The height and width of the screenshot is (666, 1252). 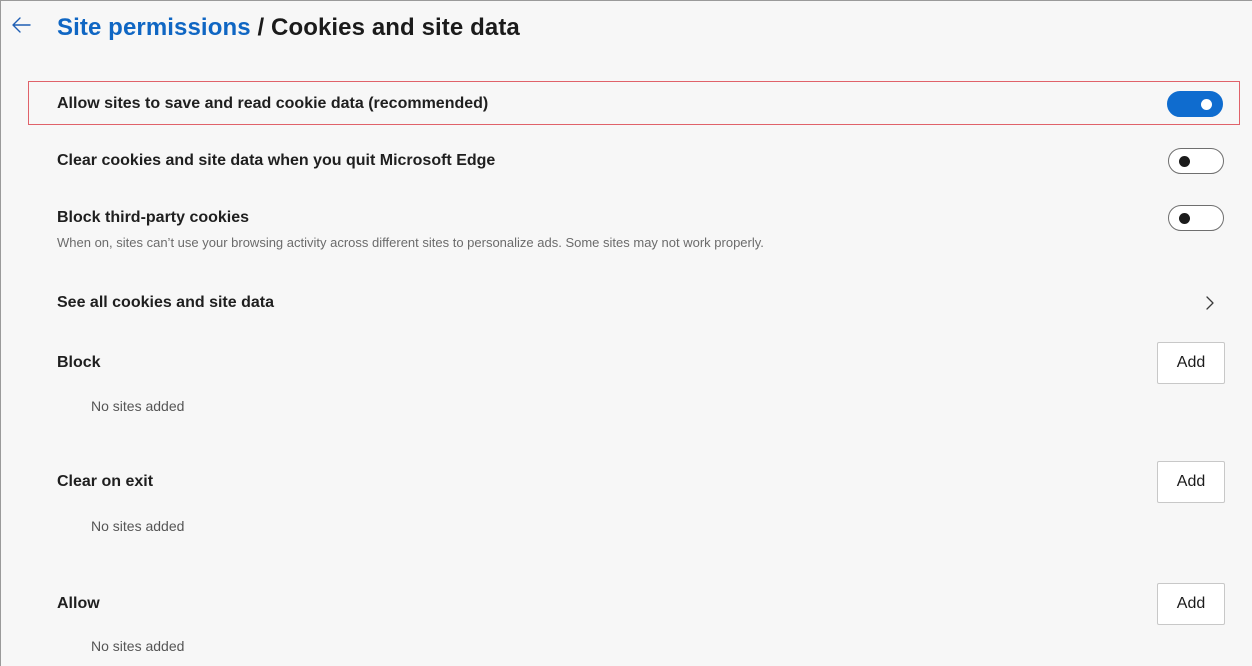 What do you see at coordinates (641, 363) in the screenshot?
I see `block-section: Block Add` at bounding box center [641, 363].